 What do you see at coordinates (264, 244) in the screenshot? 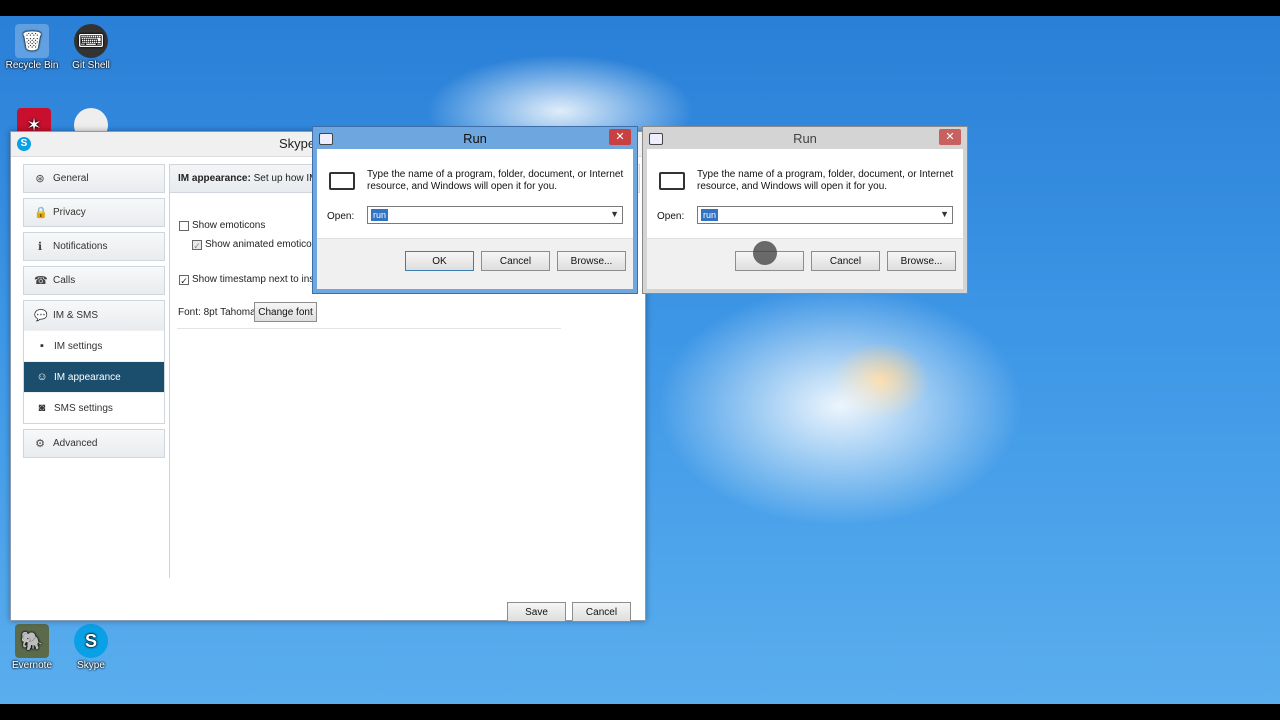
I see `option-label: Show animated emoticons` at bounding box center [264, 244].